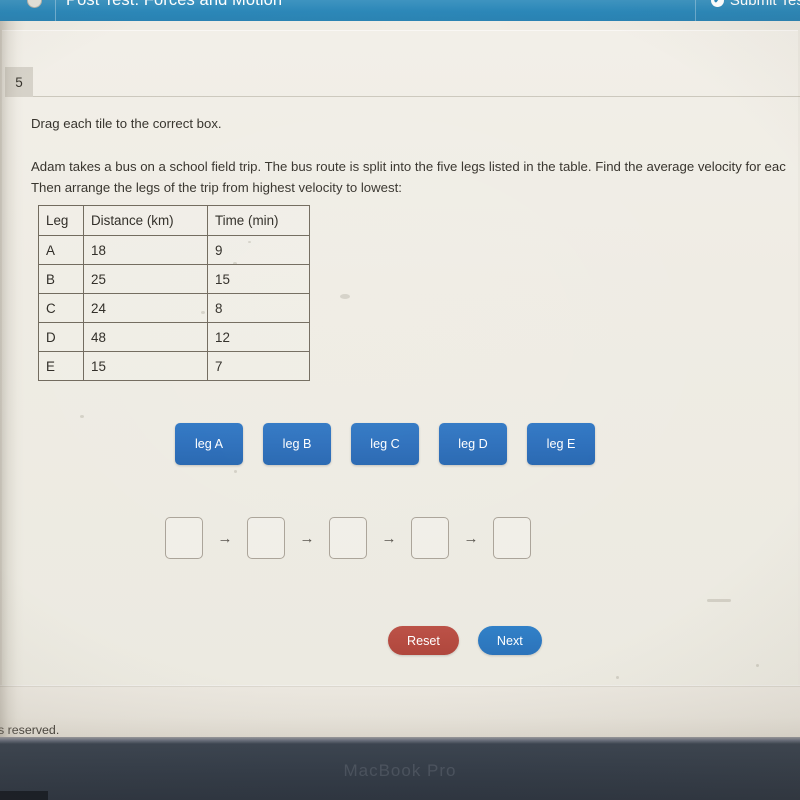 This screenshot has width=800, height=800. Describe the element at coordinates (61, 366) in the screenshot. I see `cell-leg: E` at that location.